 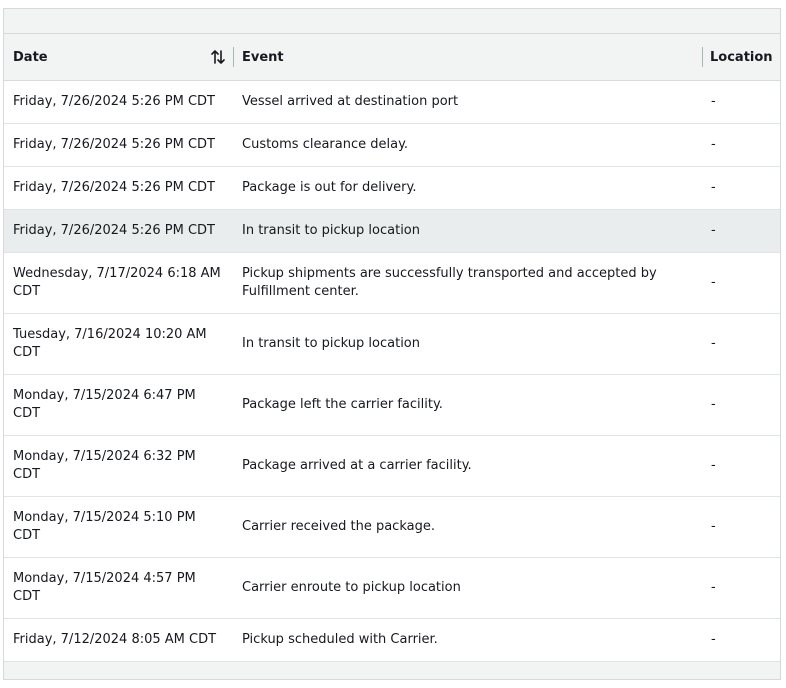 What do you see at coordinates (467, 466) in the screenshot?
I see `event-cell: Package arrived at a carrier facility.` at bounding box center [467, 466].